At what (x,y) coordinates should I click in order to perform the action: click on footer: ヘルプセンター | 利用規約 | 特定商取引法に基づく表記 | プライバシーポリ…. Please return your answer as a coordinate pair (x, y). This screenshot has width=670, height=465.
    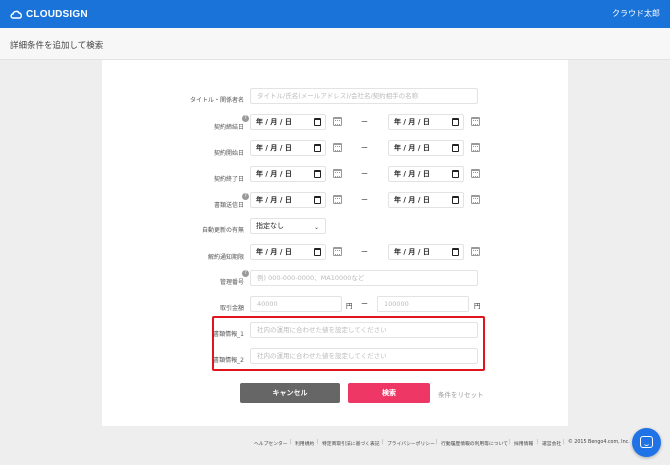
    Looking at the image, I should click on (335, 446).